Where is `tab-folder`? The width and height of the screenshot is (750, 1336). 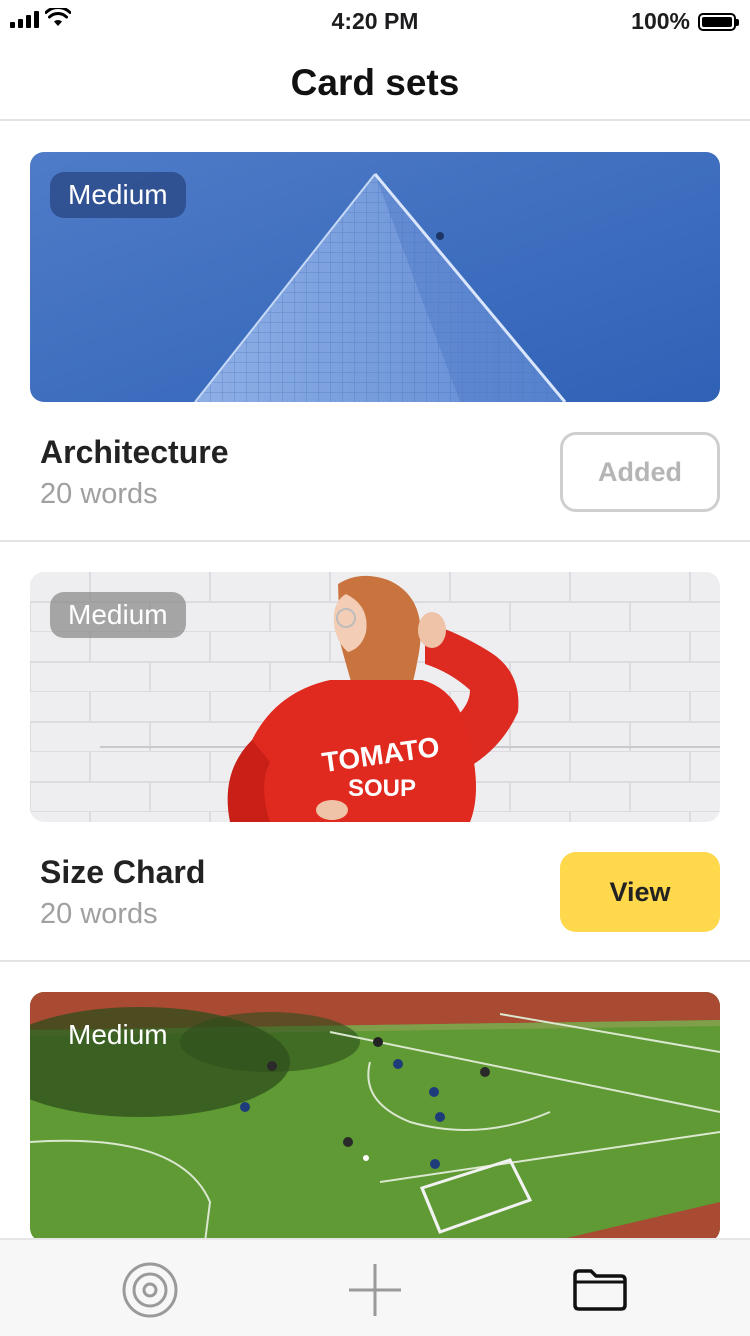 tab-folder is located at coordinates (600, 1290).